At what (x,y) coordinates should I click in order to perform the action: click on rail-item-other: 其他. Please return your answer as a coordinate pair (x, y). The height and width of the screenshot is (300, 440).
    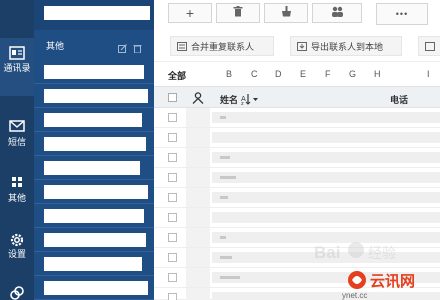
    Looking at the image, I should click on (17, 193).